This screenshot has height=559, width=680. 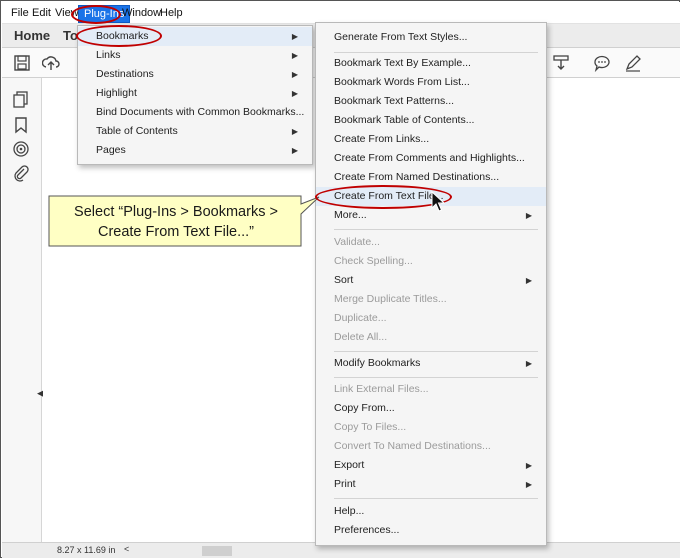 What do you see at coordinates (345, 484) in the screenshot?
I see `menu-item-label: Print` at bounding box center [345, 484].